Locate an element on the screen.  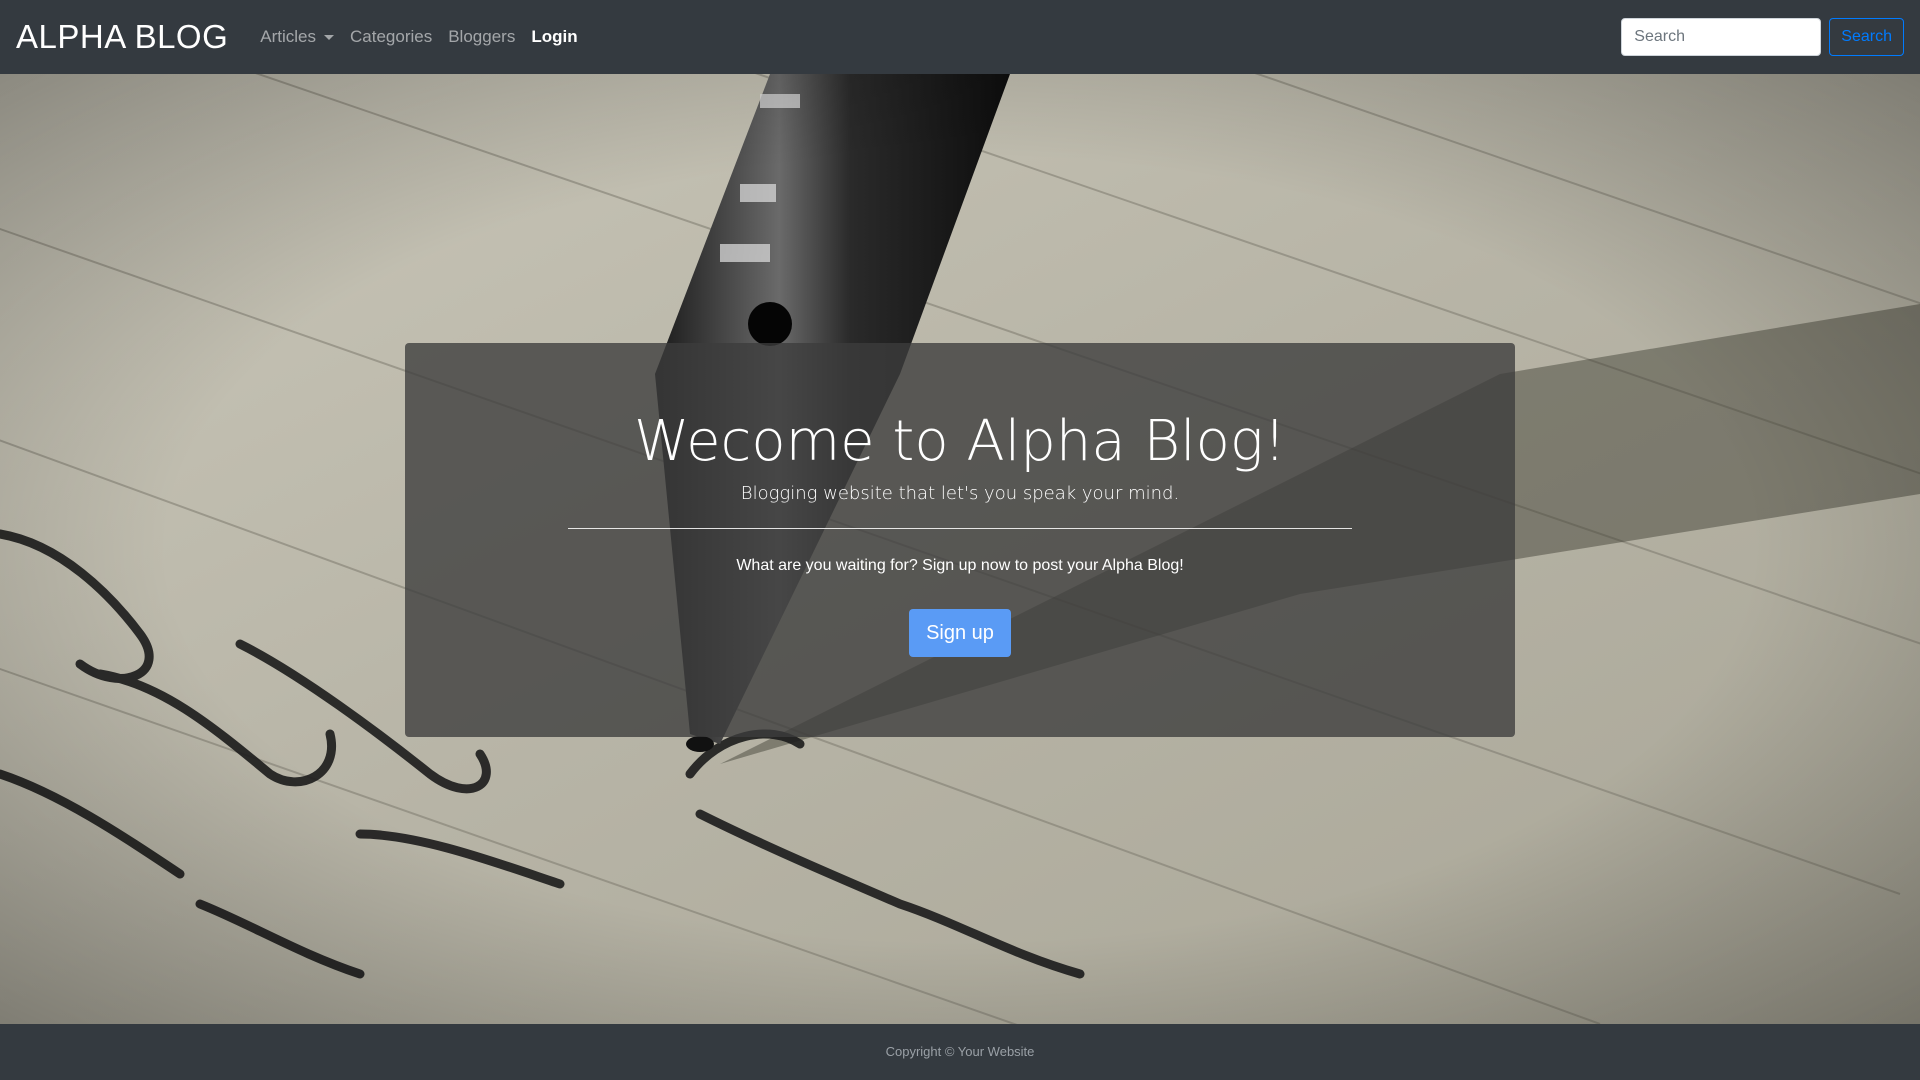
footer: Copyright © Your Website is located at coordinates (960, 1052).